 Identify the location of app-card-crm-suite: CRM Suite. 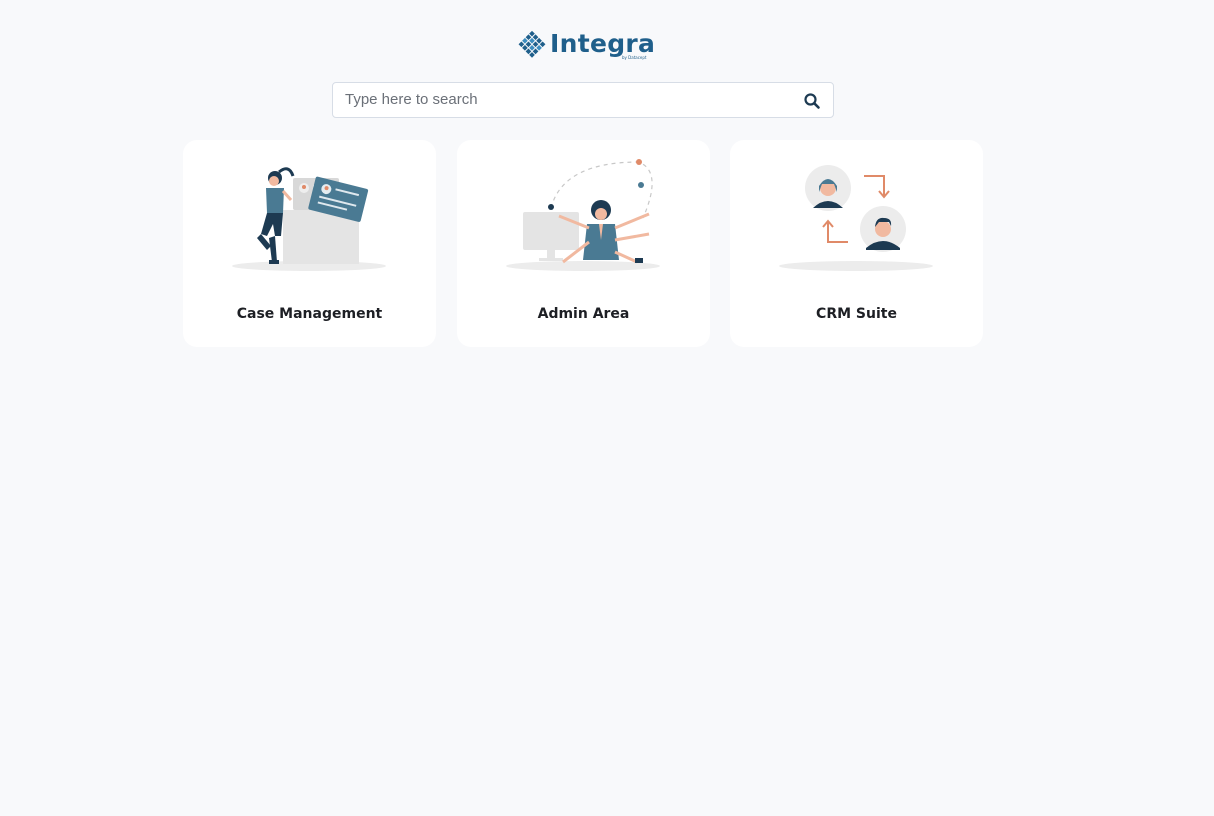
(856, 243).